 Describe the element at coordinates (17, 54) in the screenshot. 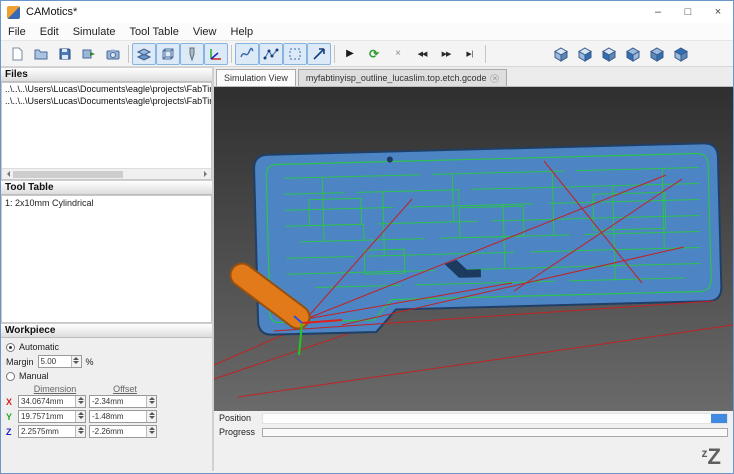

I see `new-project-button` at that location.